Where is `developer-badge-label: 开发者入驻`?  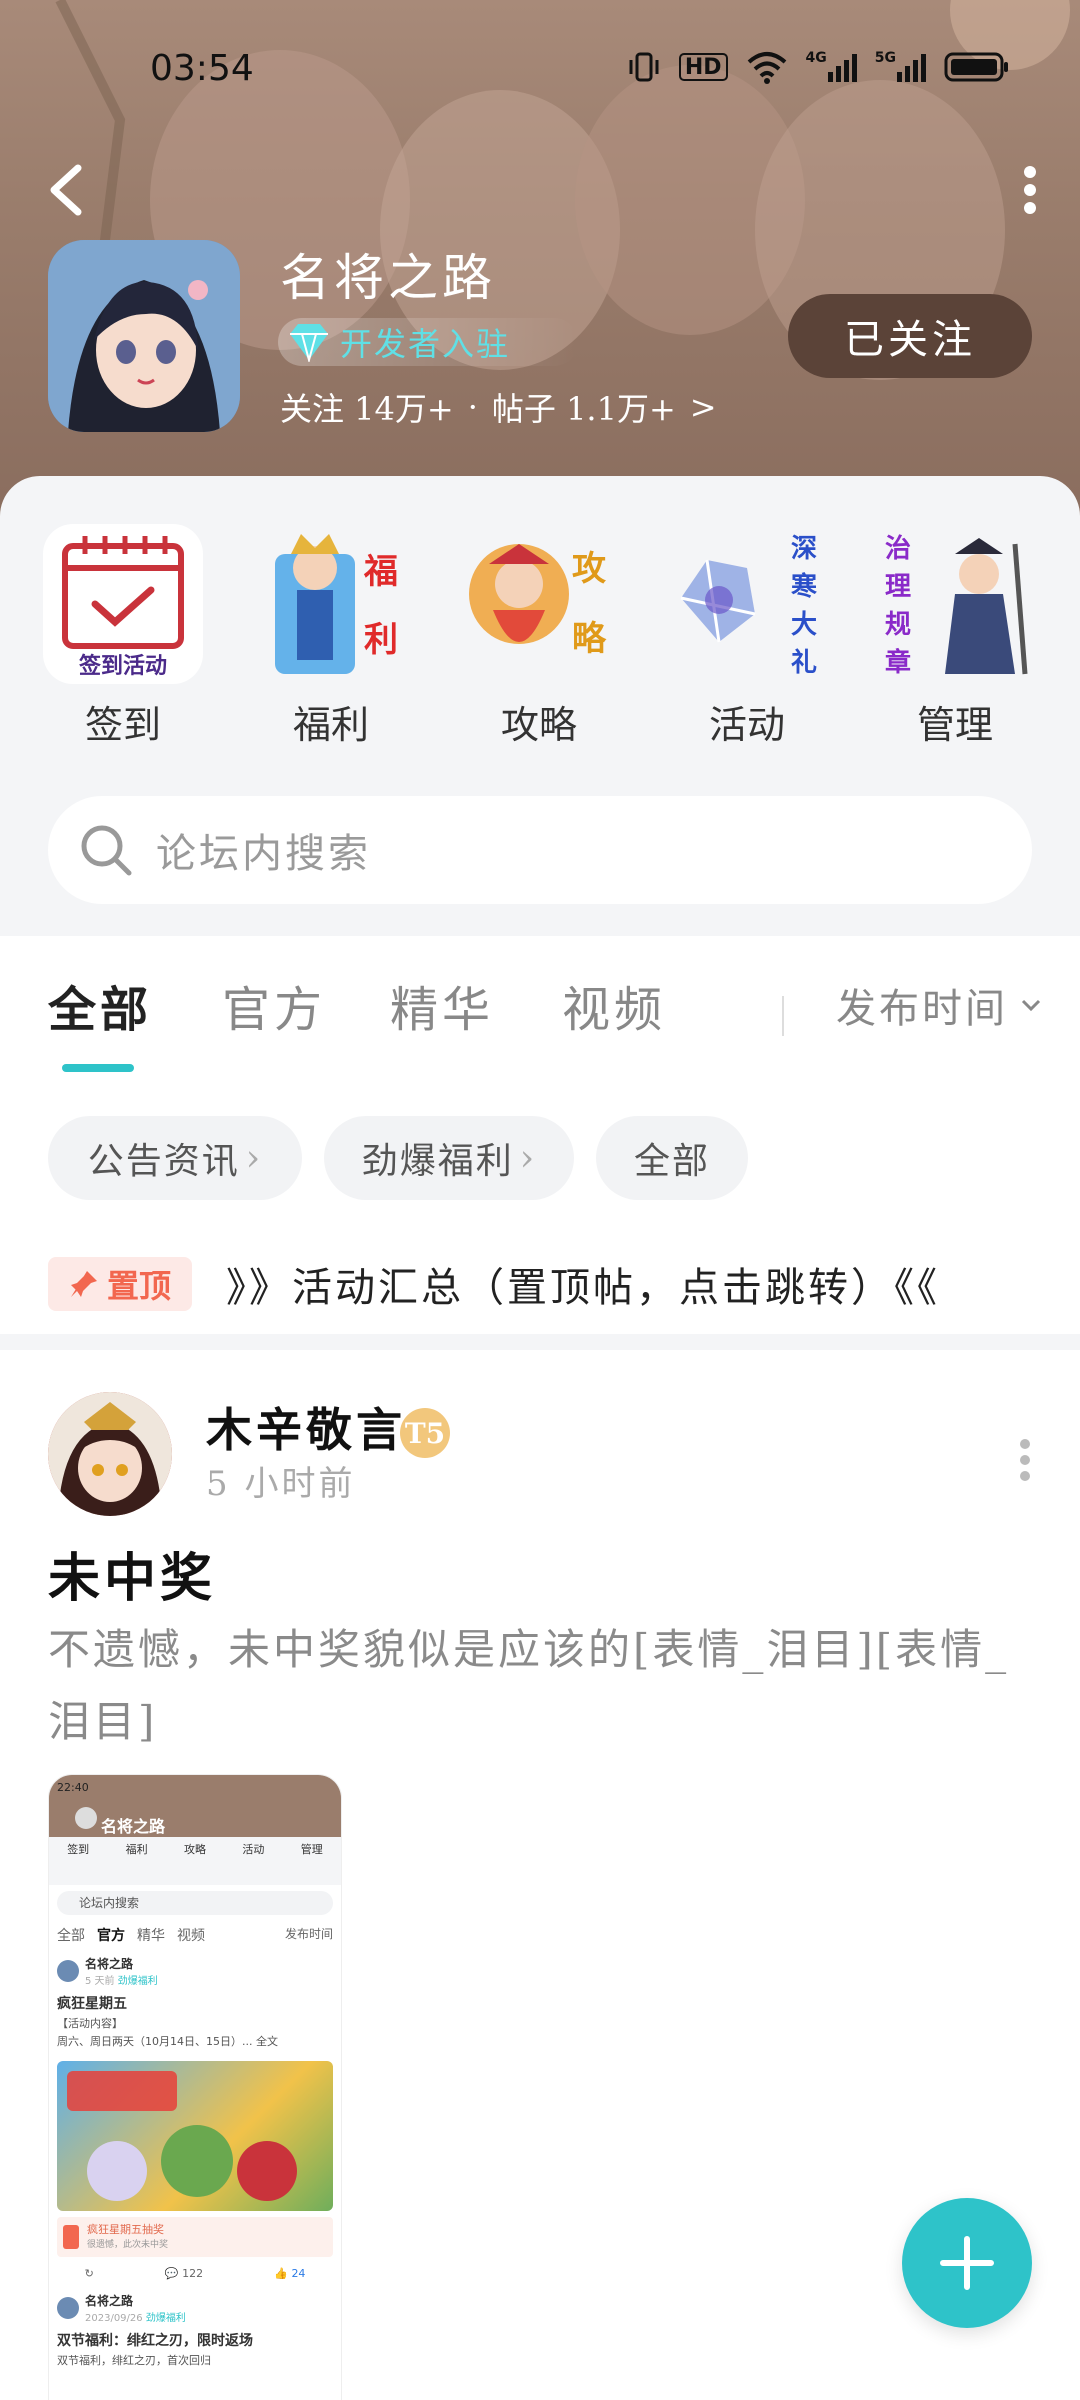 developer-badge-label: 开发者入驻 is located at coordinates (425, 344).